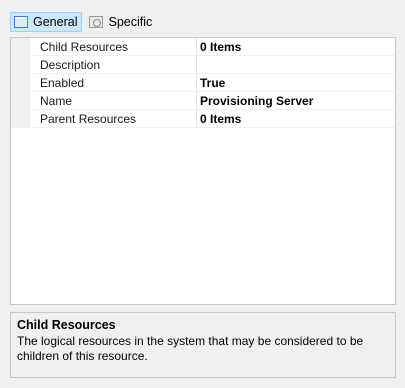  I want to click on specific-icon, so click(96, 22).